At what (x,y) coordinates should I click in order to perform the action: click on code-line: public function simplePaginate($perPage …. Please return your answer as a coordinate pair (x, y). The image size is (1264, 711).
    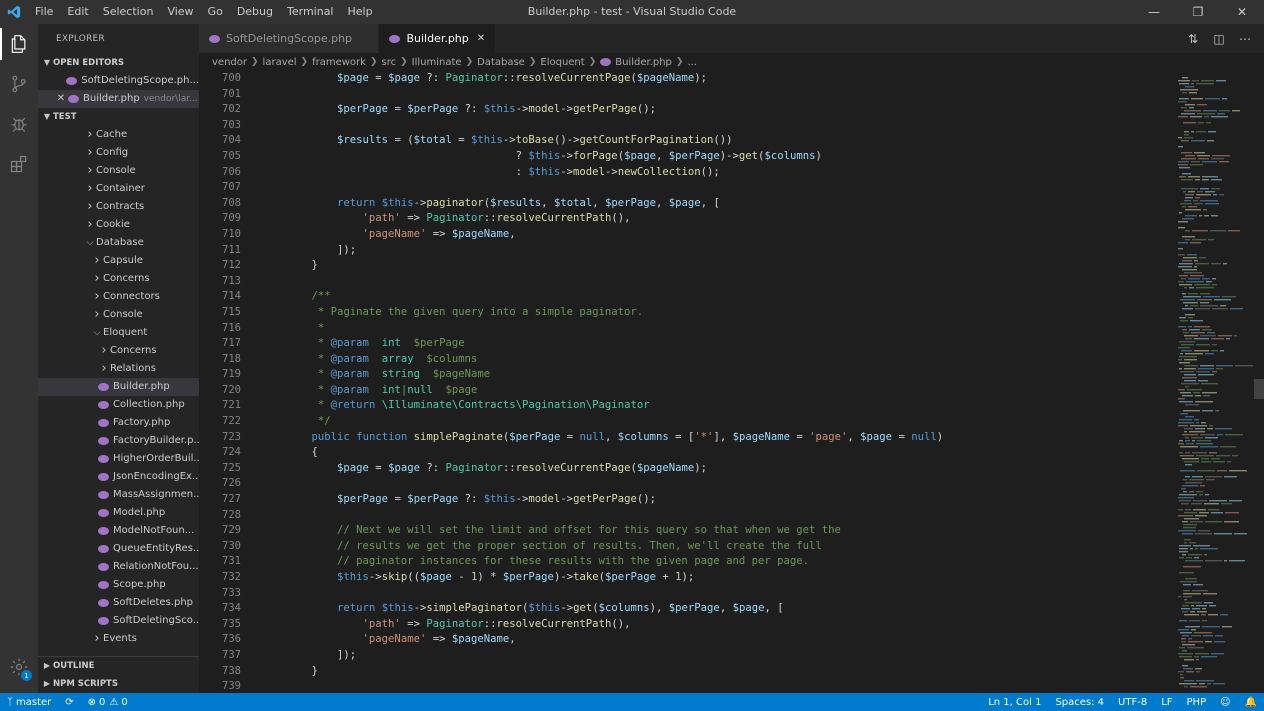
    Looking at the image, I should click on (615, 438).